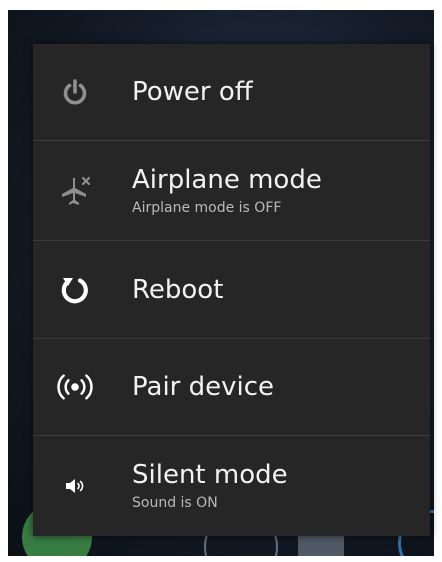  Describe the element at coordinates (192, 92) in the screenshot. I see `power-off-label: Power off` at that location.